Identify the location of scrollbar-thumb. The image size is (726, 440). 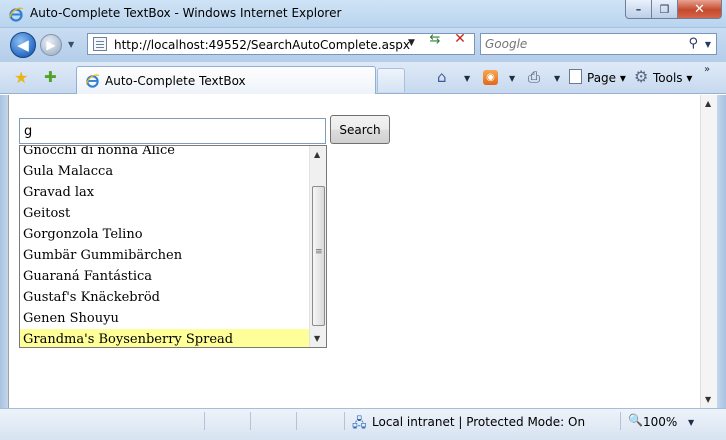
(318, 256).